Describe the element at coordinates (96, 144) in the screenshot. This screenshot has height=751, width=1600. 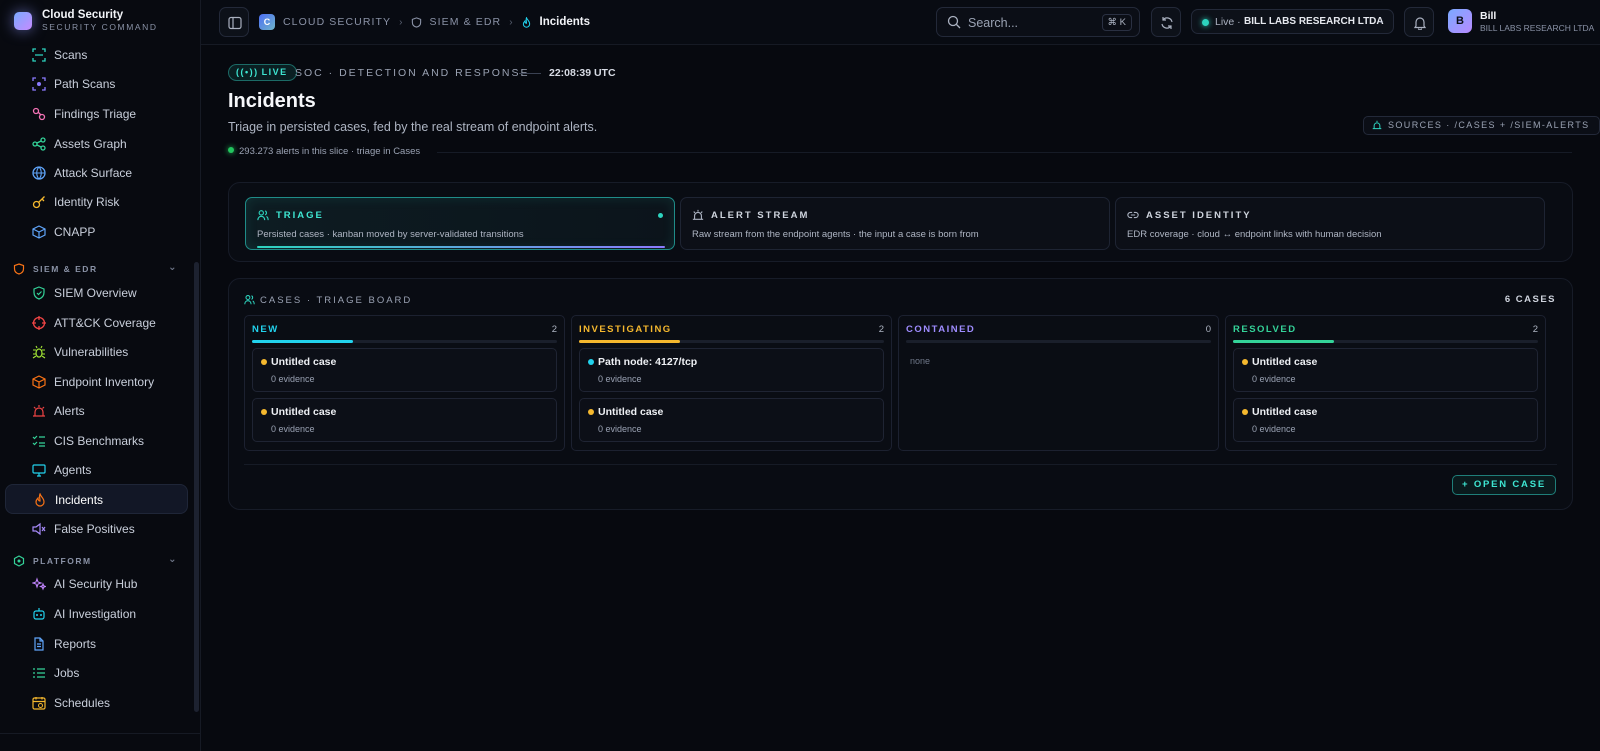
I see `sidebar-item-assets-graph: Assets Graph` at that location.